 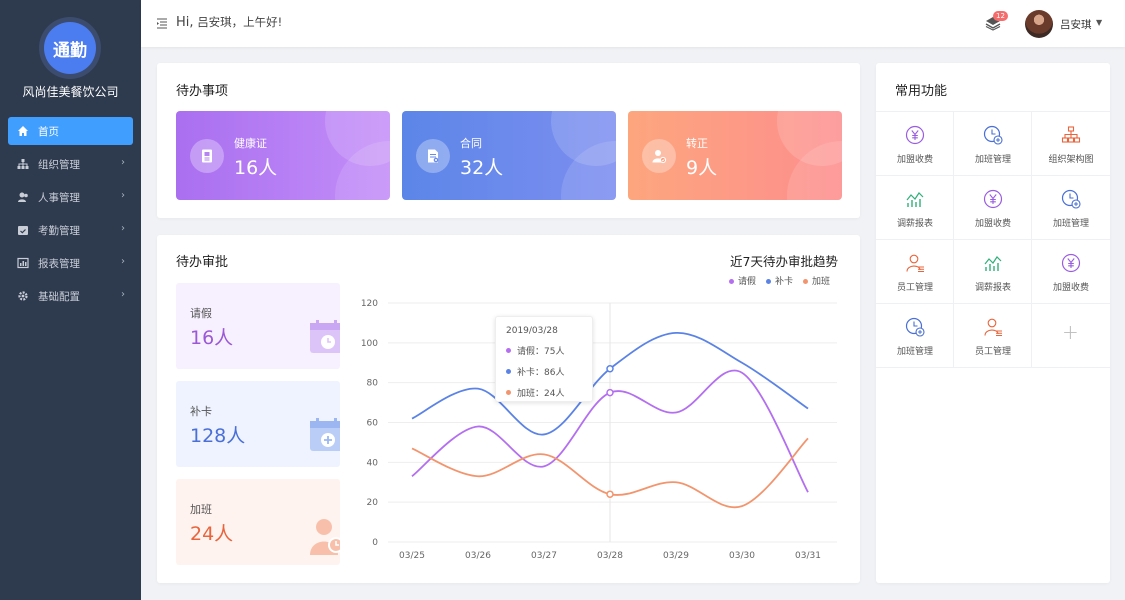 What do you see at coordinates (283, 155) in the screenshot?
I see `todo-tile-health: 健康证 16人` at bounding box center [283, 155].